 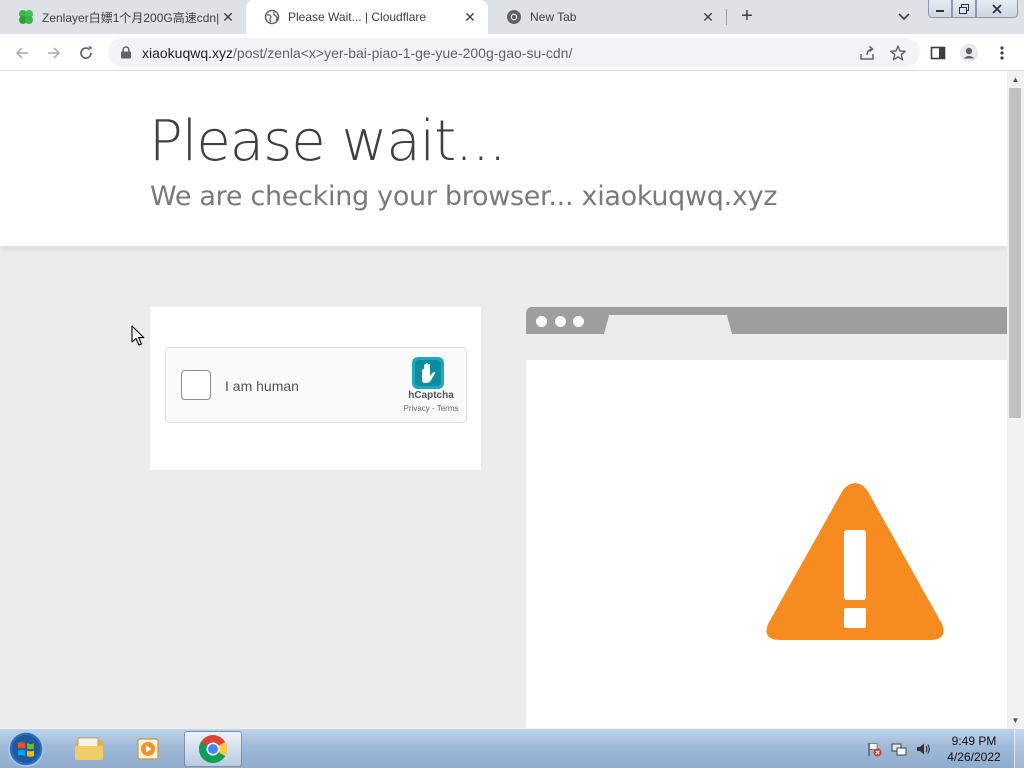 I want to click on tab-zenlayer: Zenlayer白嫖1个月200G高速cdn| ✕, so click(x=123, y=17).